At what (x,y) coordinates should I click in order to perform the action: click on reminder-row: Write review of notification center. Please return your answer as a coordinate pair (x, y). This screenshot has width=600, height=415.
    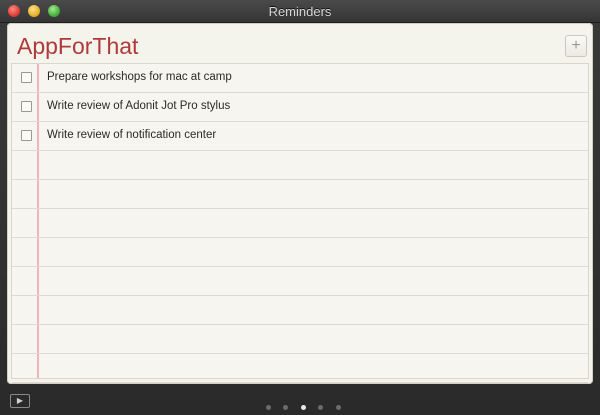
    Looking at the image, I should click on (300, 136).